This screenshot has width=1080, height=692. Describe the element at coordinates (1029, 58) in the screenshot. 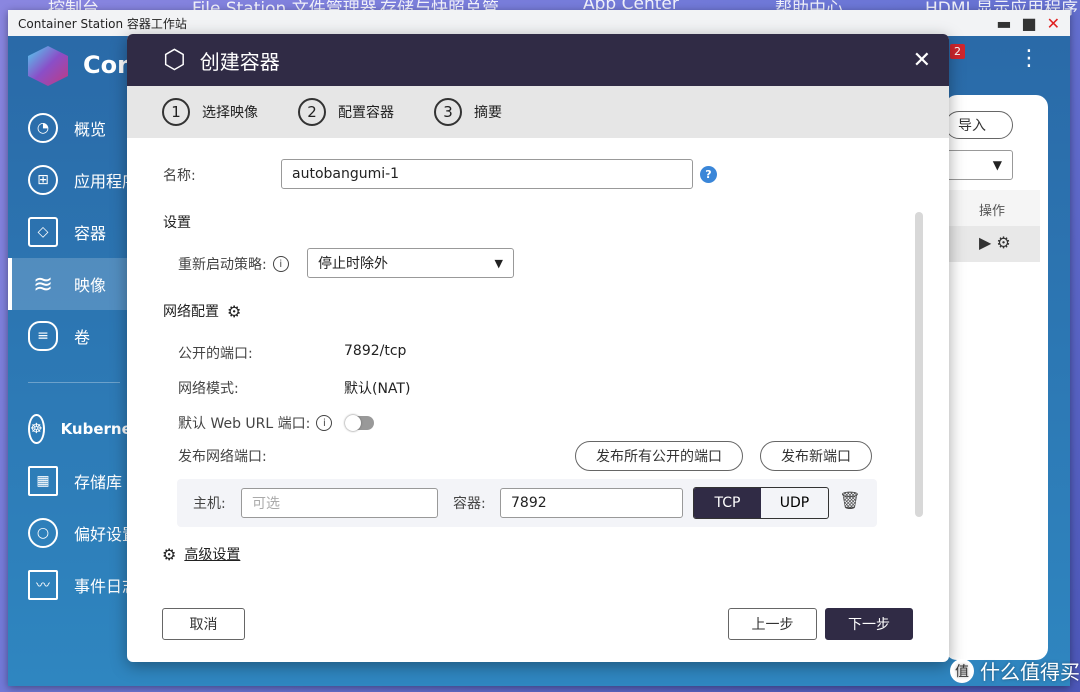

I see `more-menu-icon: ⋮` at that location.